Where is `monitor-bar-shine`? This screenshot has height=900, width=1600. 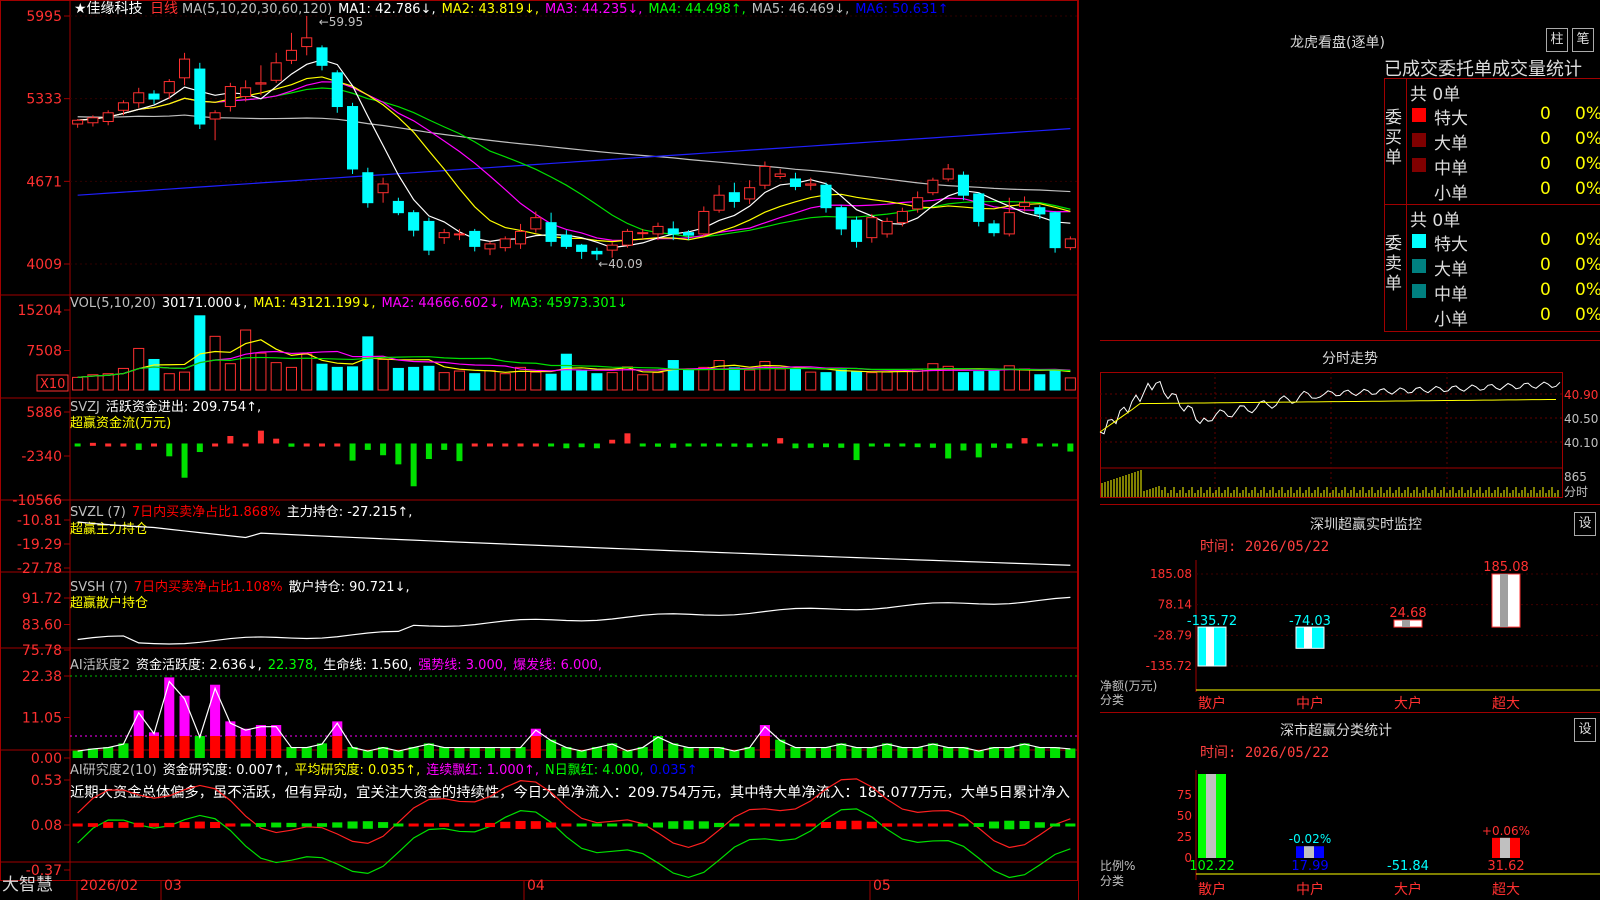 monitor-bar-shine is located at coordinates (1406, 624).